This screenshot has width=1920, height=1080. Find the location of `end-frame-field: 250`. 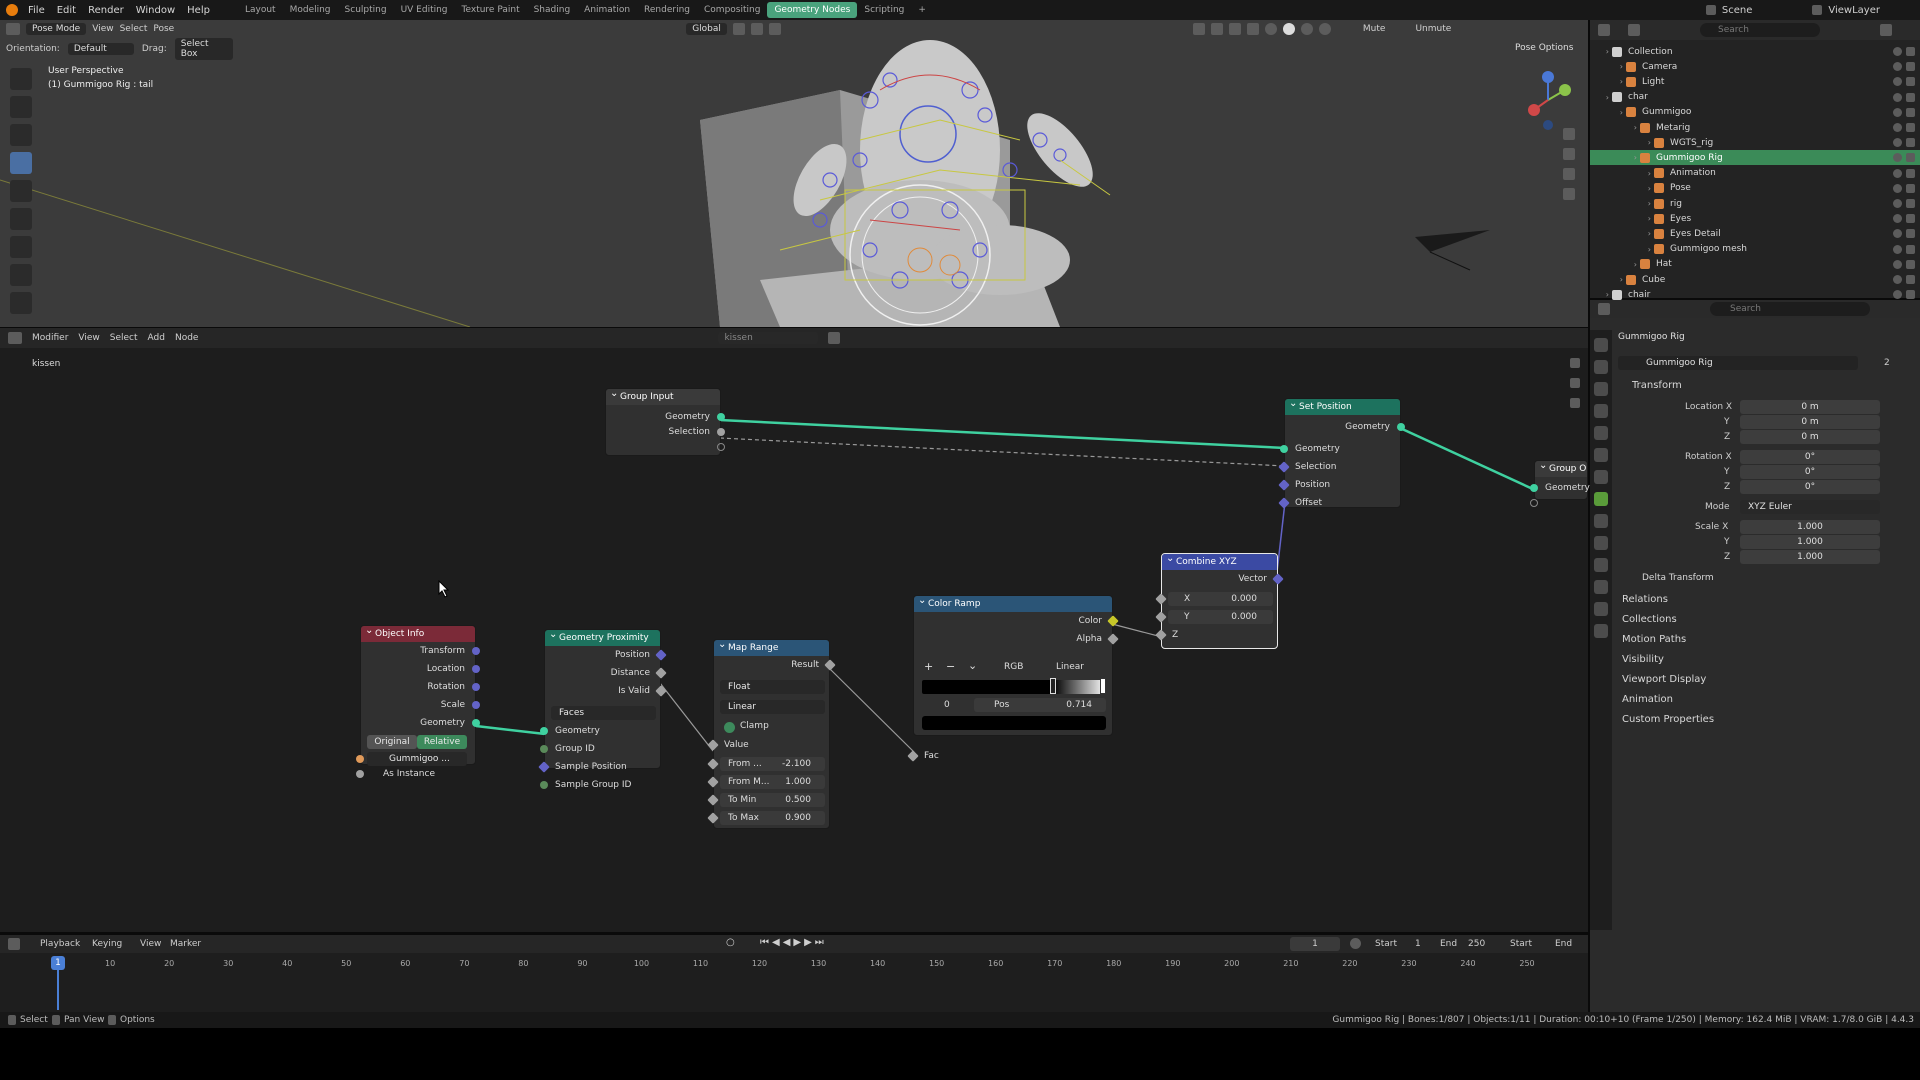

end-frame-field: 250 is located at coordinates (1476, 944).